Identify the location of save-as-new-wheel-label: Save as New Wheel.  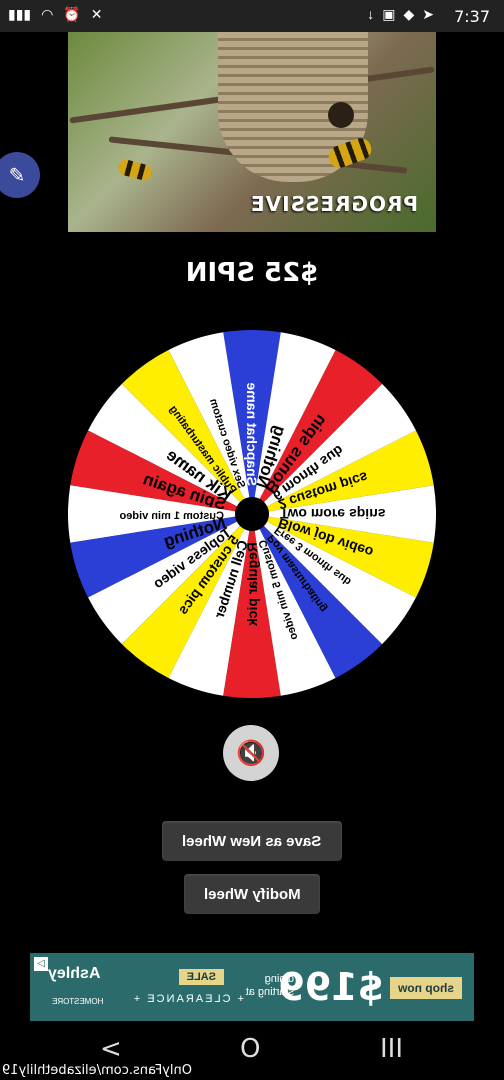
(252, 841).